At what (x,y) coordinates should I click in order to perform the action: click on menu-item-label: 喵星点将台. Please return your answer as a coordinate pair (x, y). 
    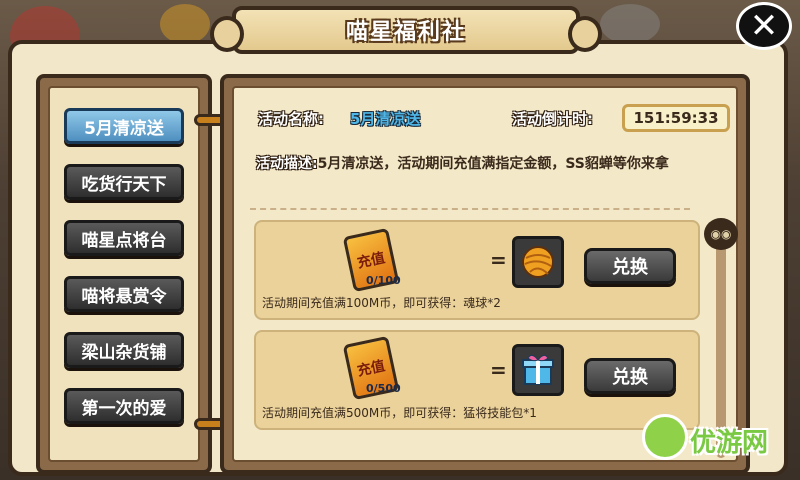
    Looking at the image, I should click on (124, 240).